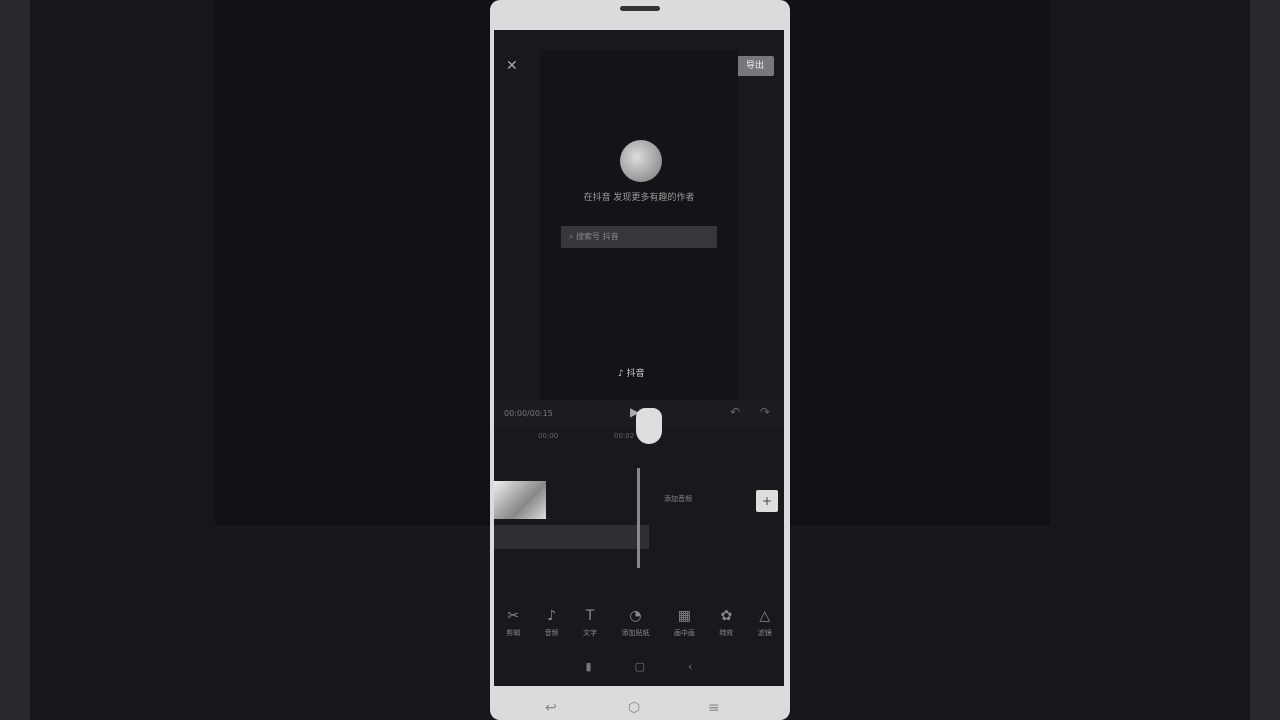  What do you see at coordinates (714, 708) in the screenshot?
I see `hardware-menu-icon: ≡` at bounding box center [714, 708].